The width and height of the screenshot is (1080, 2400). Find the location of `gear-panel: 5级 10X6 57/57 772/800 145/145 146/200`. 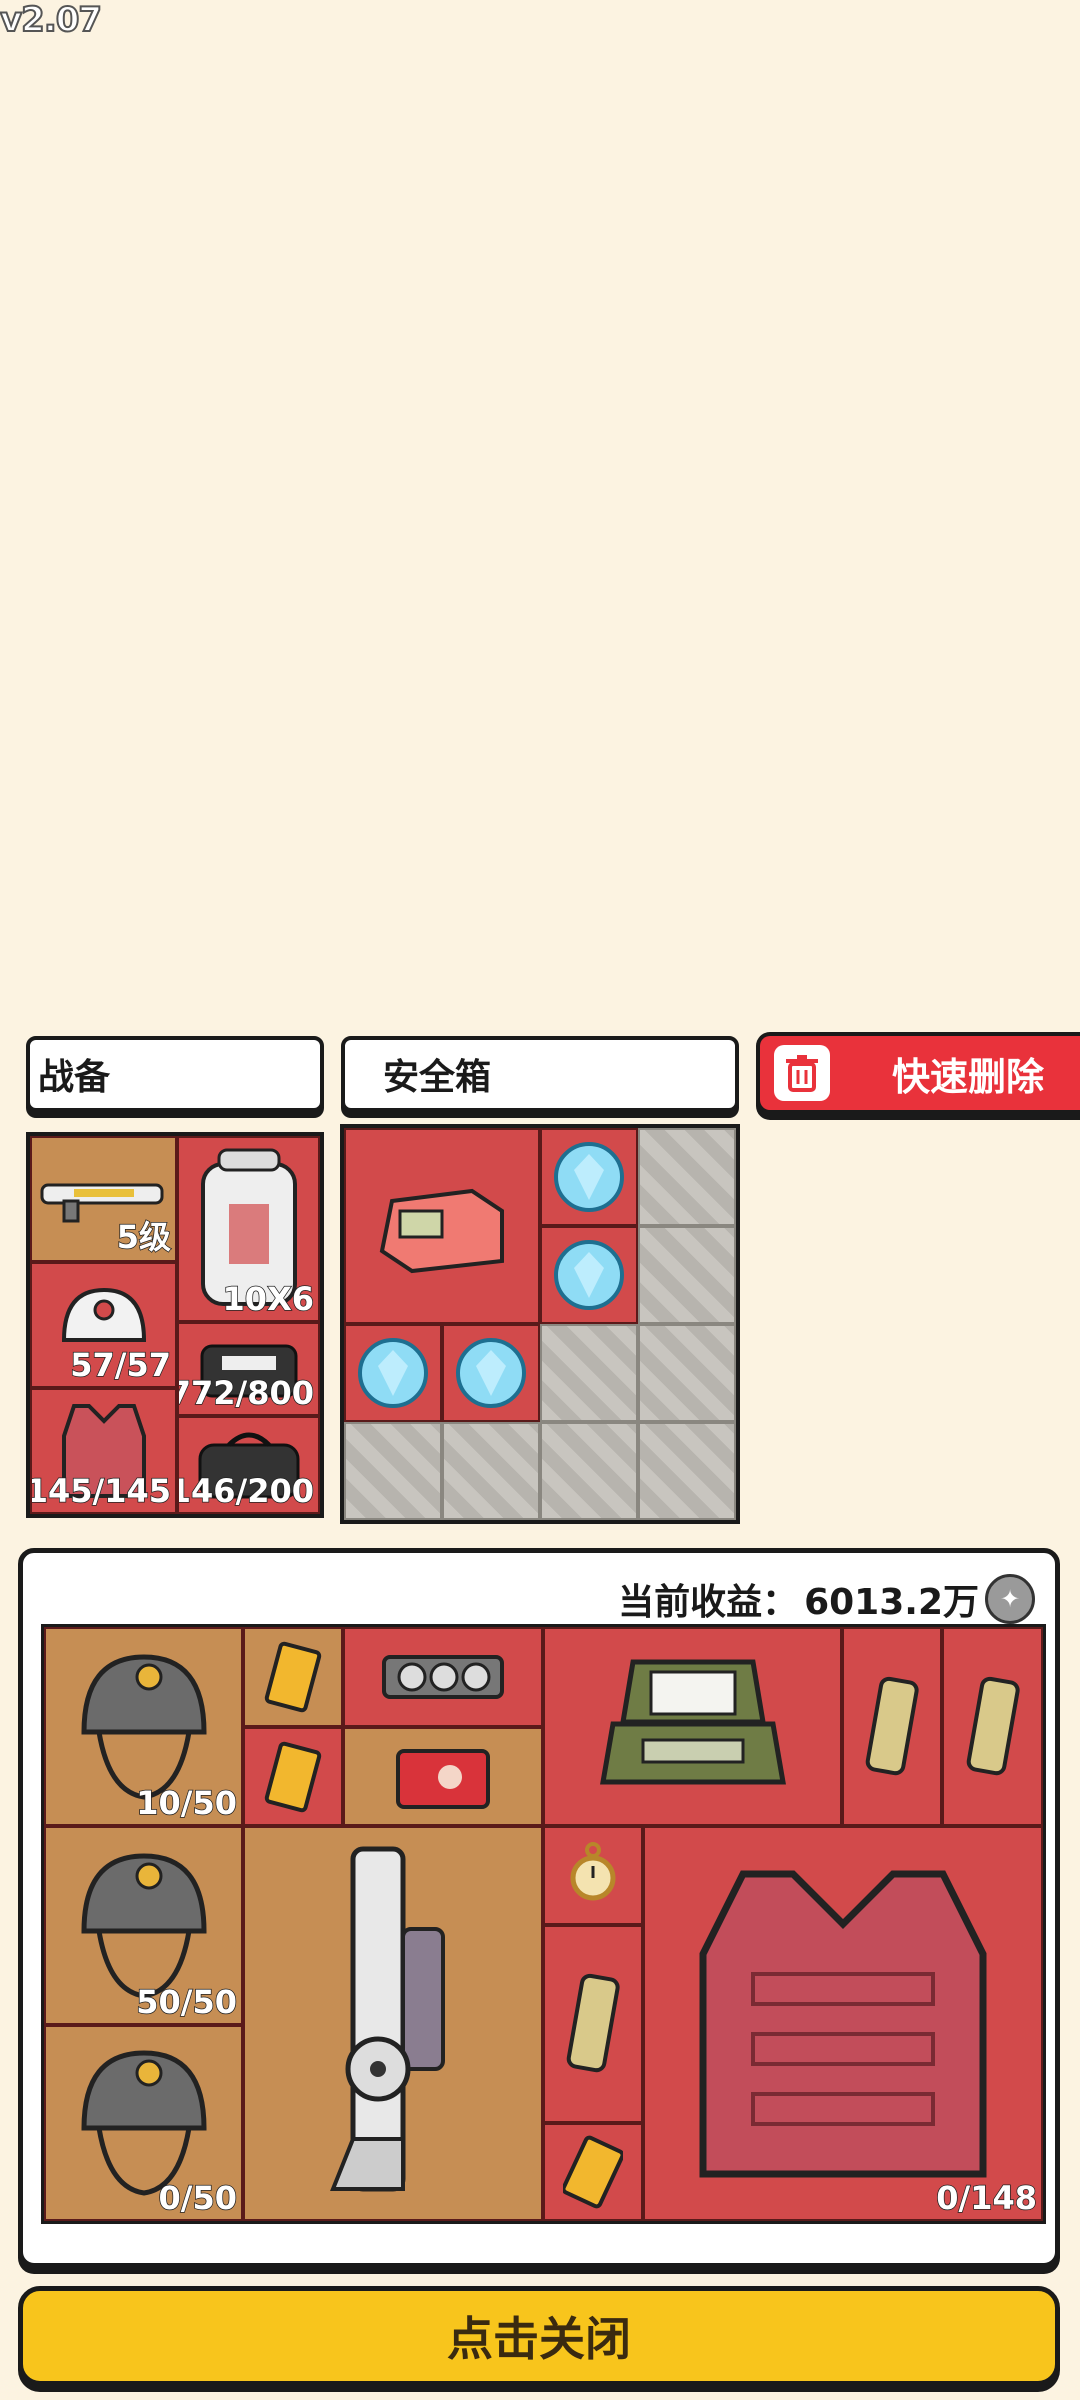

gear-panel: 5级 10X6 57/57 772/800 145/145 146/200 is located at coordinates (175, 1325).